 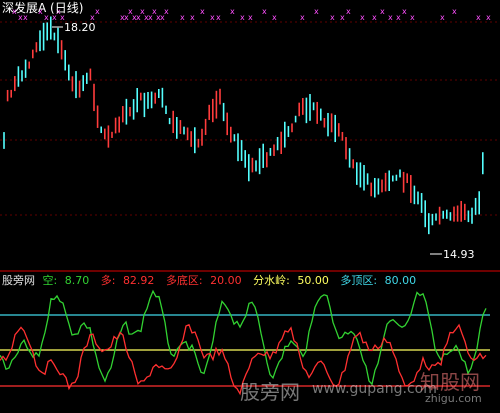 I want to click on watermark-brand-url: zhigu.com, so click(x=453, y=398).